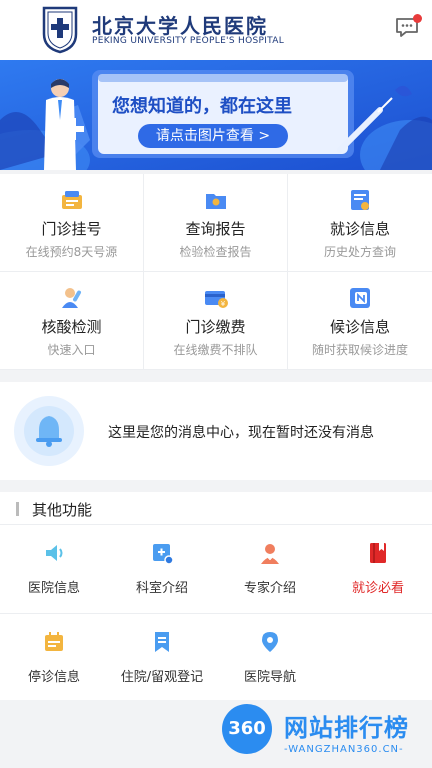 The width and height of the screenshot is (432, 768). I want to click on hospital-emblem-icon, so click(60, 30).